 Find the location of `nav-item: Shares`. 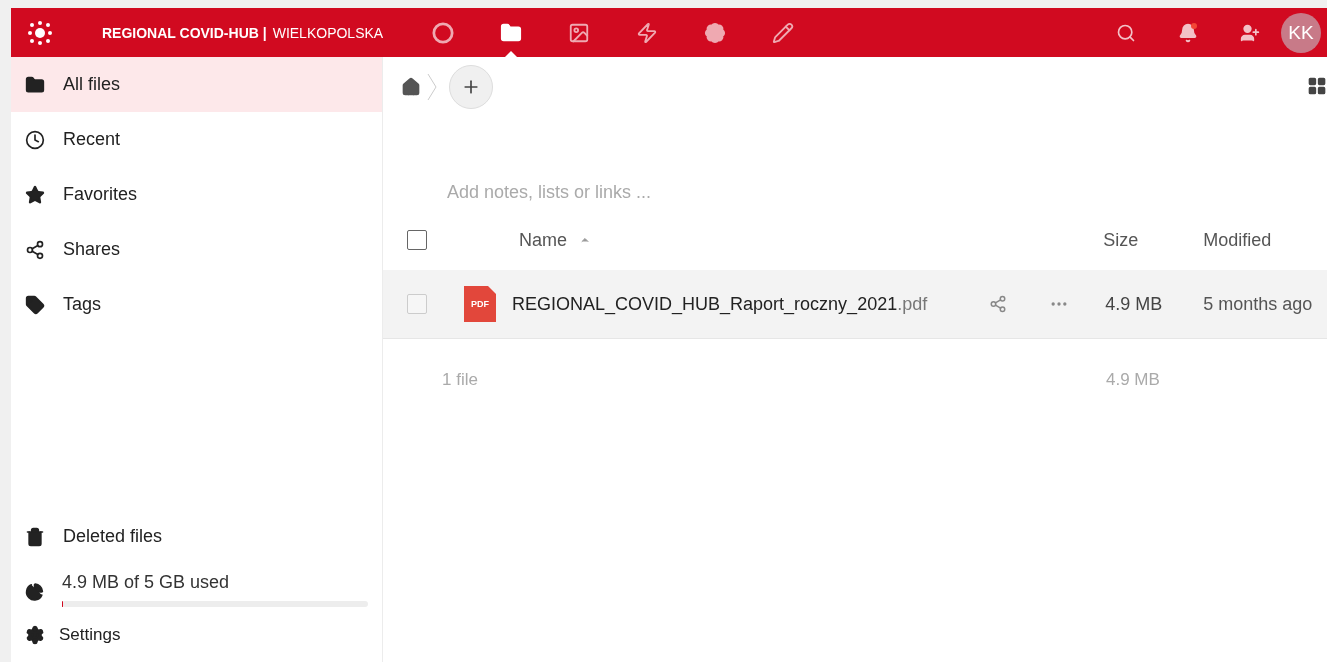

nav-item: Shares is located at coordinates (196, 249).